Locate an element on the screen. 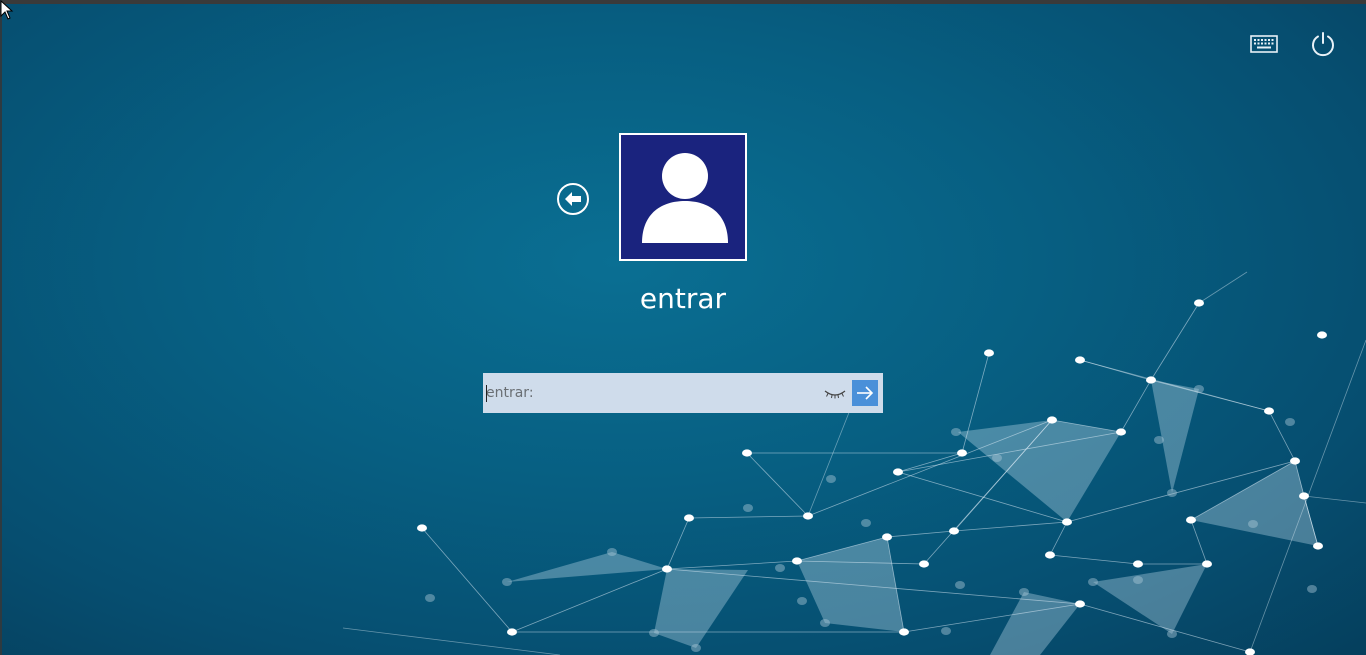  keyboard-icon is located at coordinates (1264, 44).